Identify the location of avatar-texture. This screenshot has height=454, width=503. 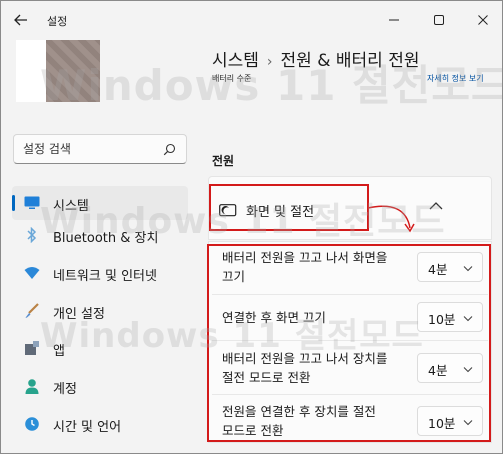
(73, 71).